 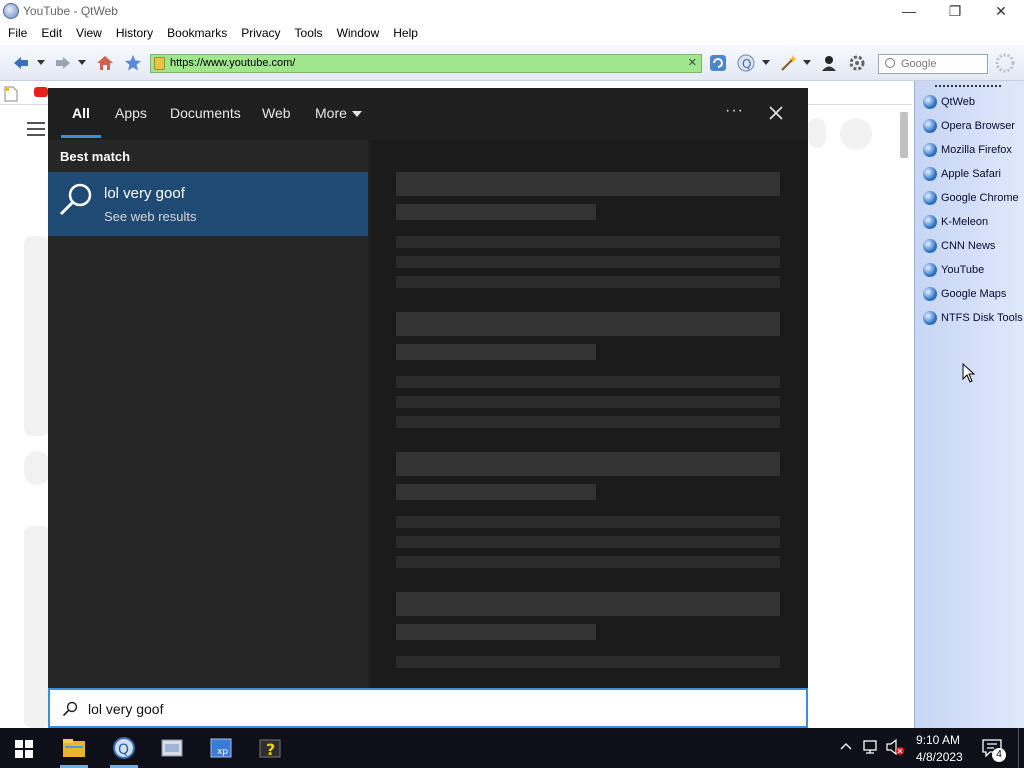 I want to click on network-icon, so click(x=871, y=747).